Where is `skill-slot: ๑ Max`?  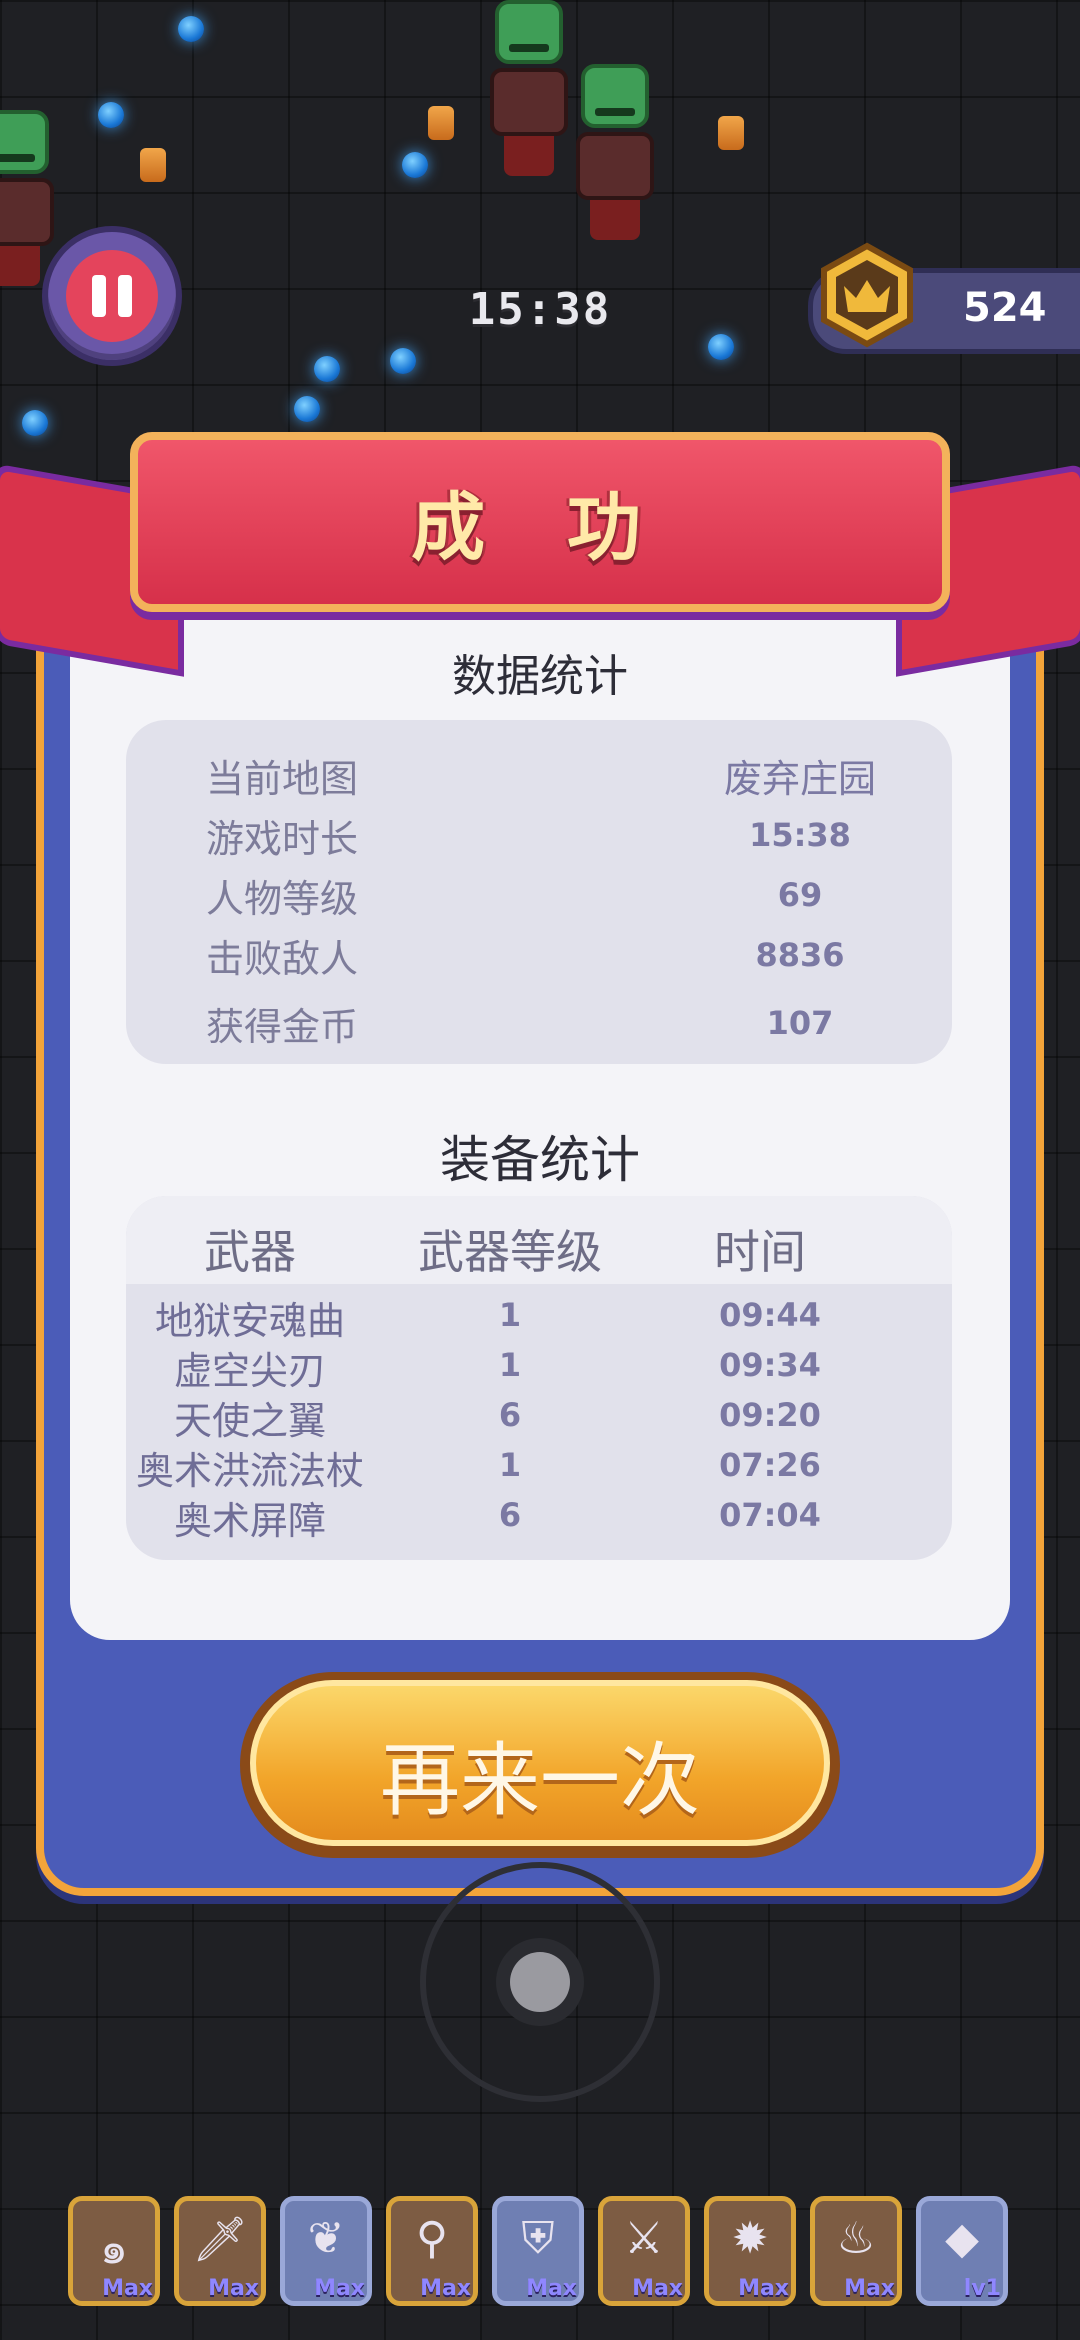
skill-slot: ๑ Max is located at coordinates (114, 2251).